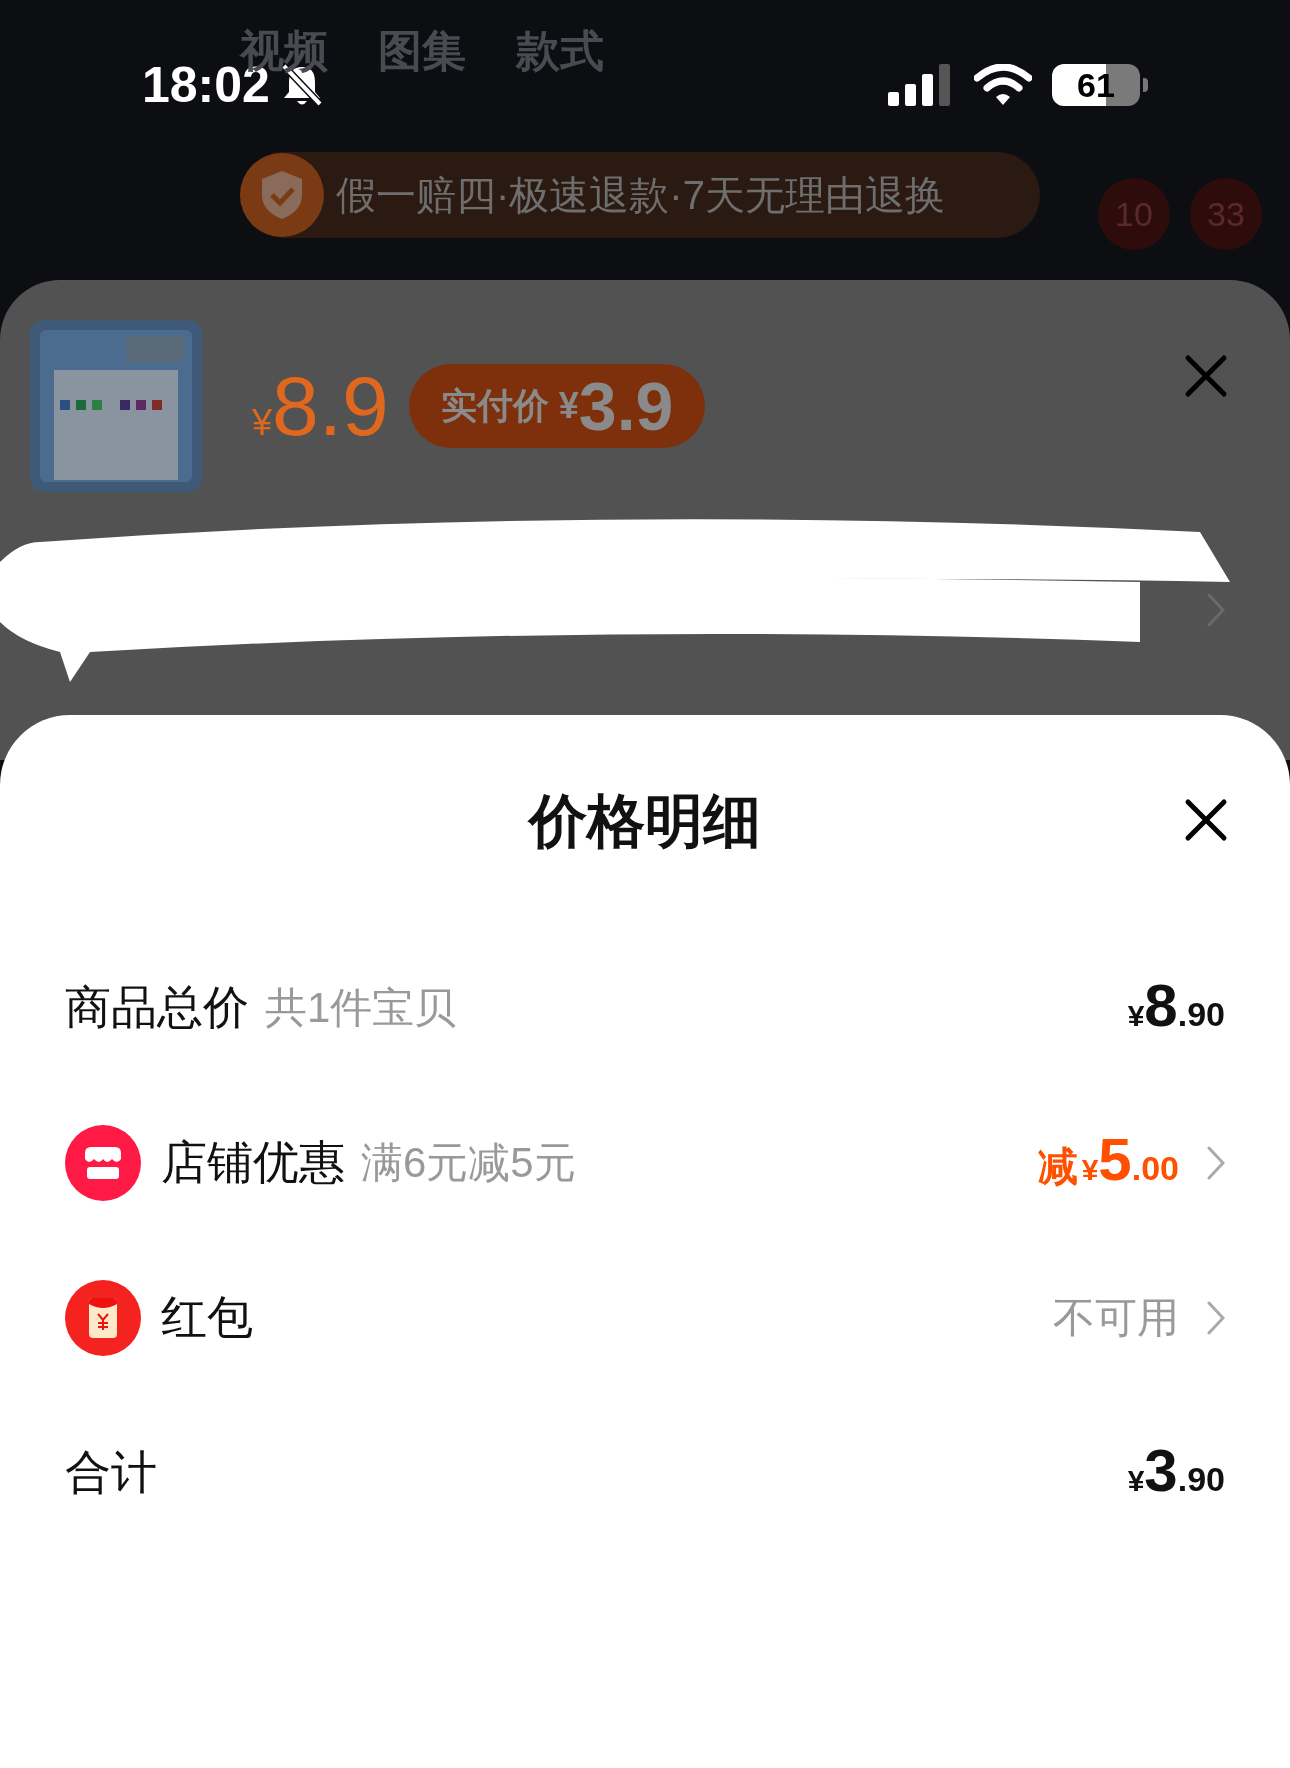 The width and height of the screenshot is (1290, 1768). Describe the element at coordinates (1116, 1318) in the screenshot. I see `status-text: 不可用` at that location.